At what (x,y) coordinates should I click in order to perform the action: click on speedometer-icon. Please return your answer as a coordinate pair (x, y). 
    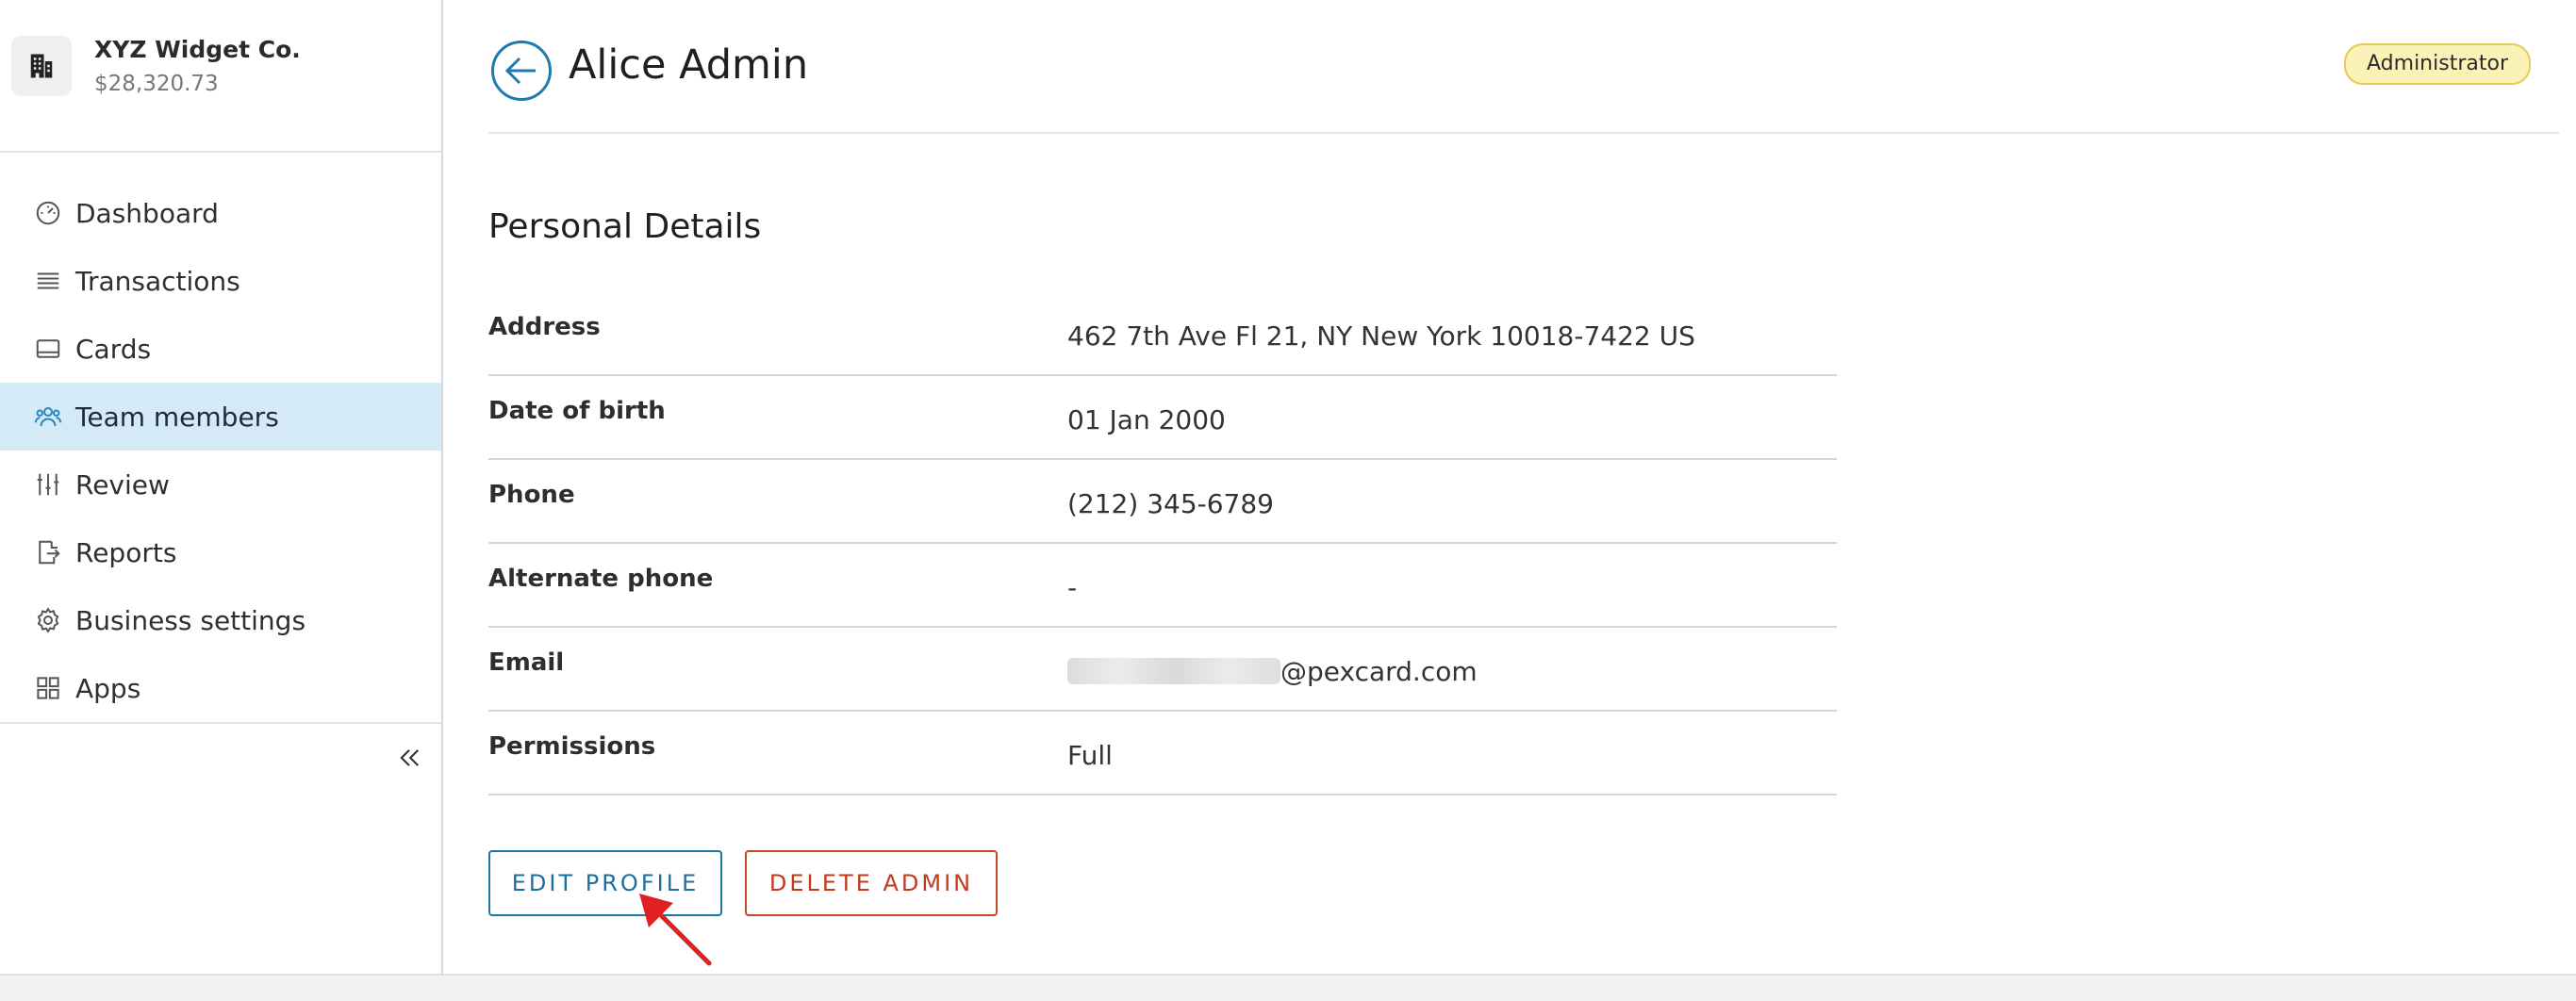
    Looking at the image, I should click on (48, 213).